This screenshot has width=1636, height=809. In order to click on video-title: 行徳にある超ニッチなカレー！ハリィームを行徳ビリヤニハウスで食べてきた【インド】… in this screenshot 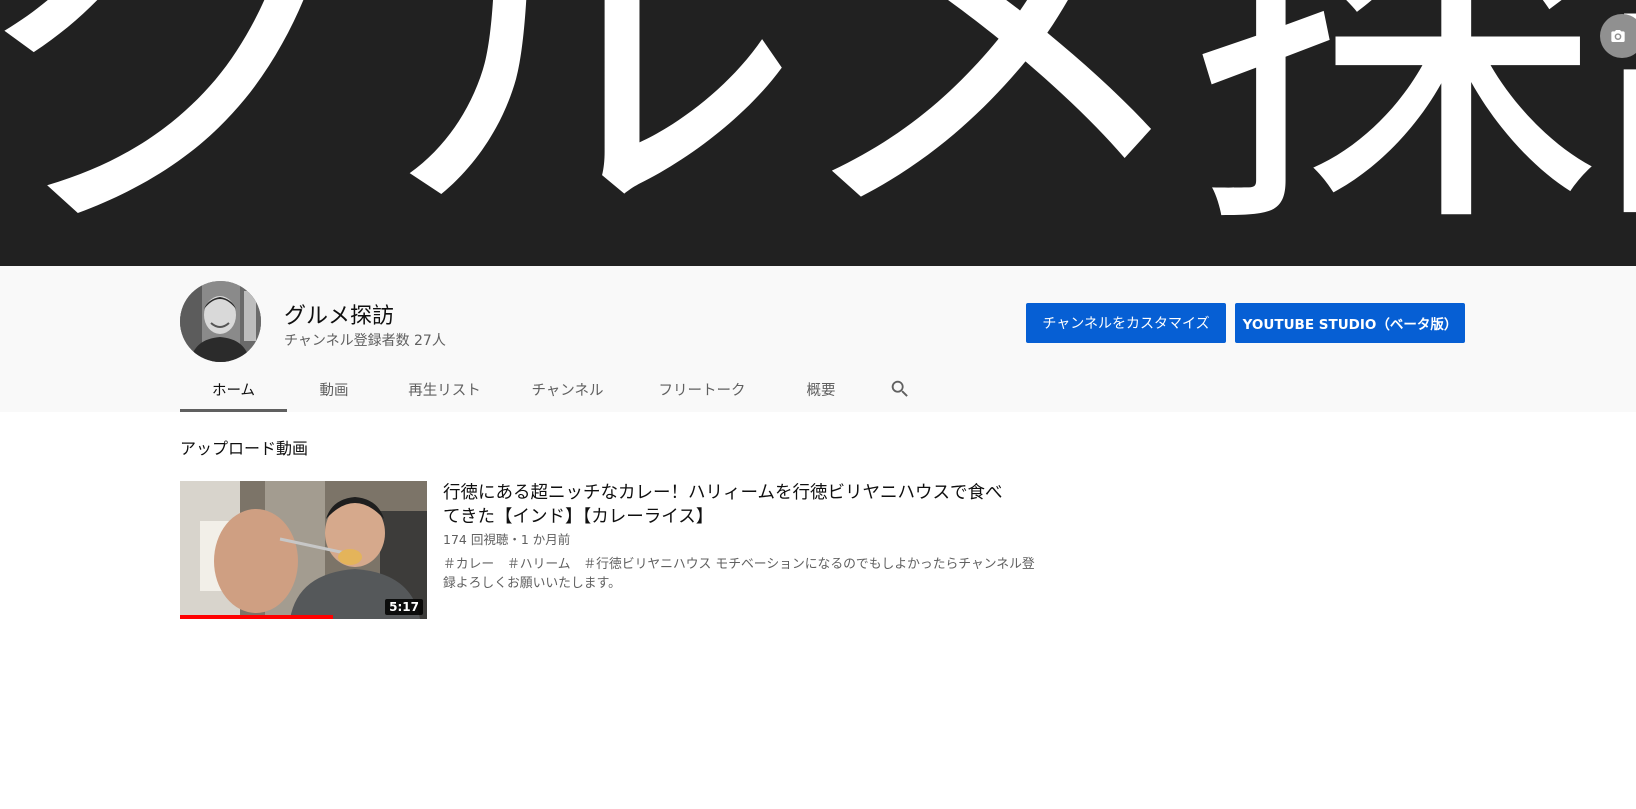, I will do `click(723, 505)`.